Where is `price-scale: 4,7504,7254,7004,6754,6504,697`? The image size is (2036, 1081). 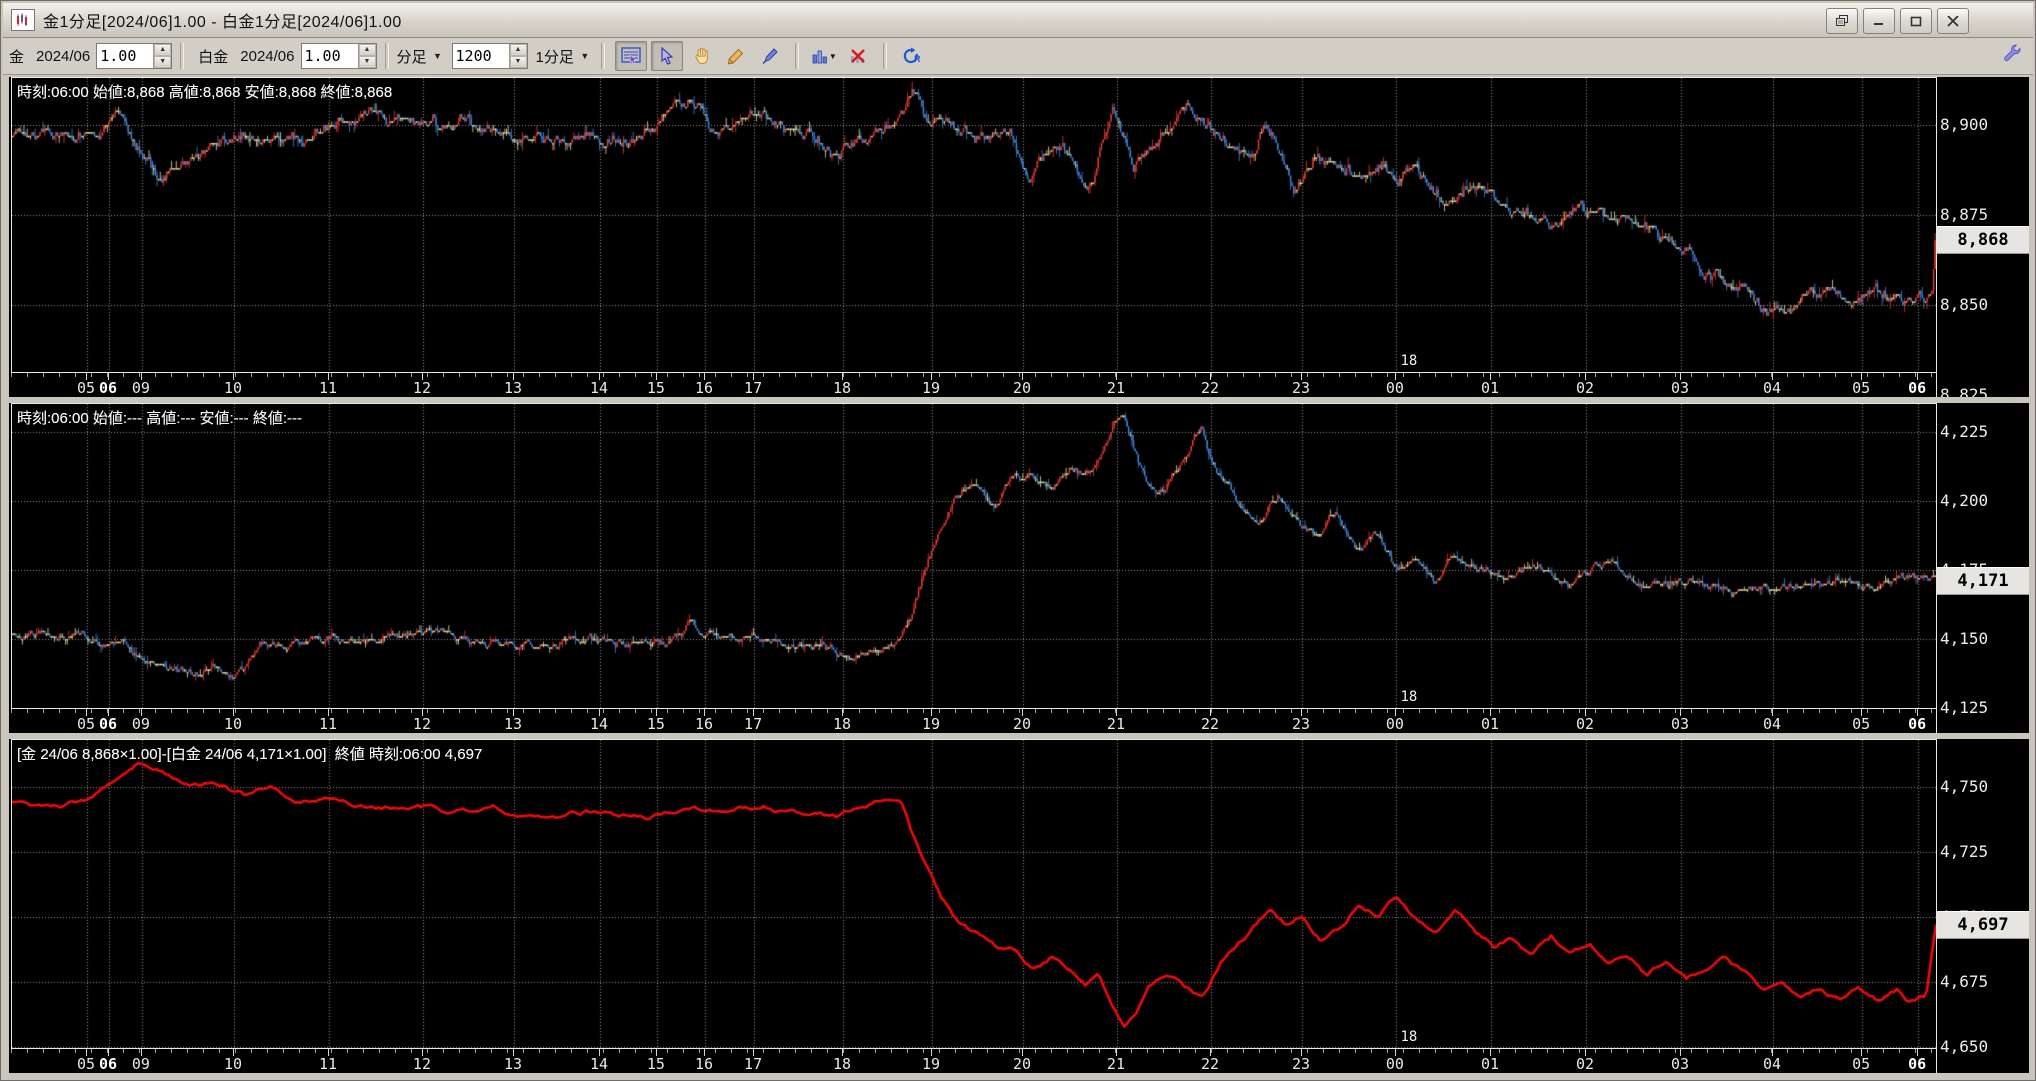 price-scale: 4,7504,7254,7004,6754,6504,697 is located at coordinates (1982, 906).